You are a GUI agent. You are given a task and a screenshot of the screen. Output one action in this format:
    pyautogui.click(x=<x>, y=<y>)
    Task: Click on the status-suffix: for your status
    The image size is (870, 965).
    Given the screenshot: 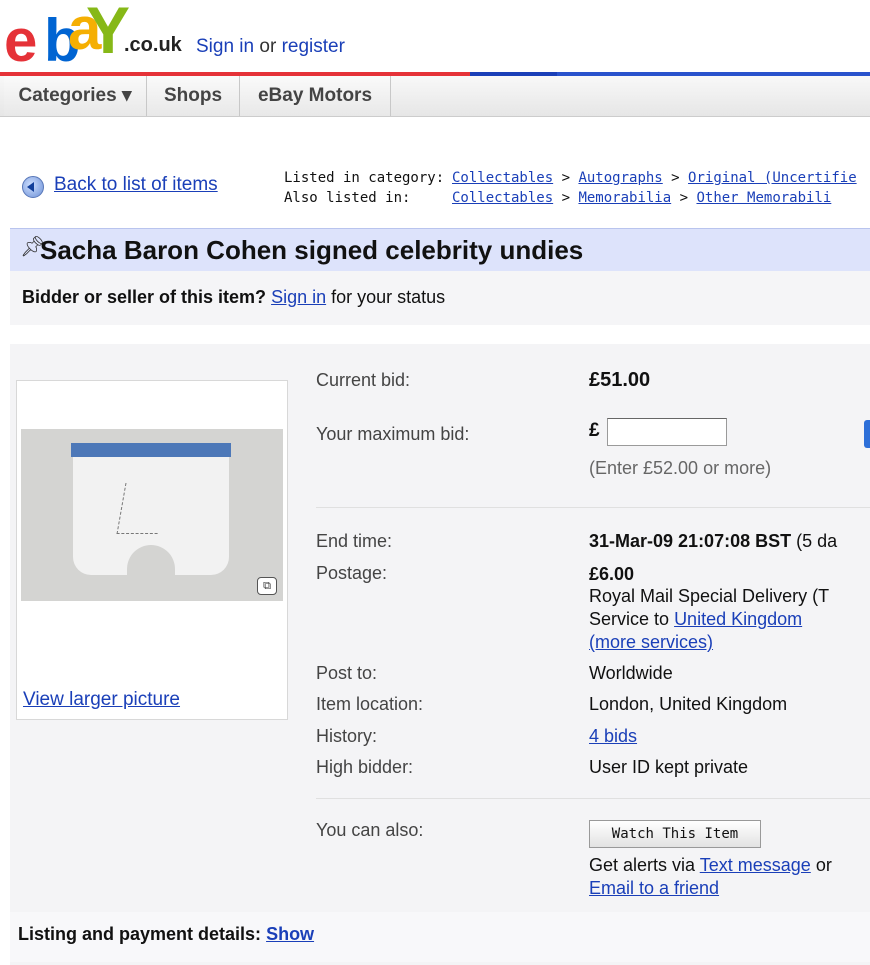 What is the action you would take?
    pyautogui.click(x=388, y=297)
    